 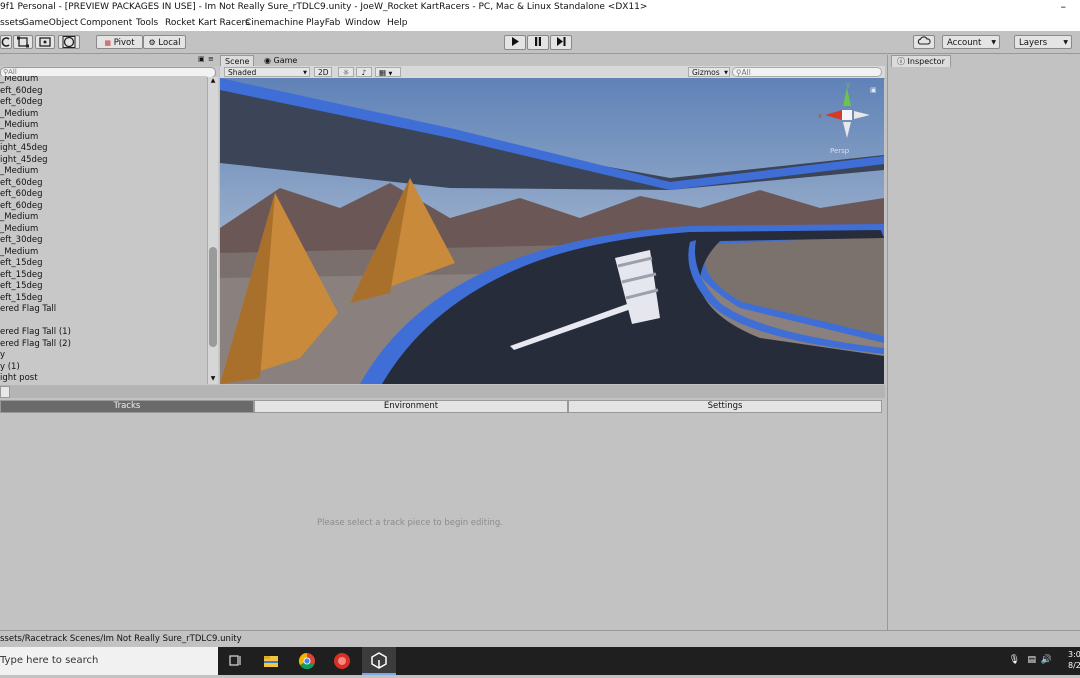 What do you see at coordinates (442, 391) in the screenshot?
I see `panel-splitter` at bounding box center [442, 391].